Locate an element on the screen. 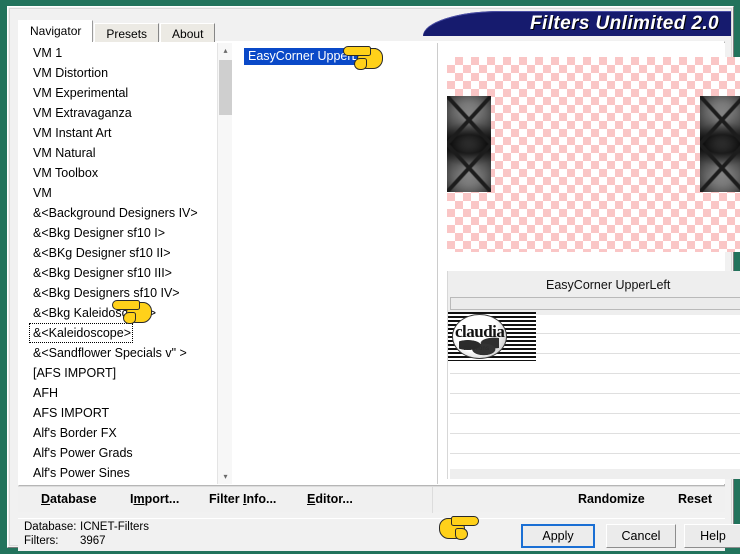 Image resolution: width=740 pixels, height=554 pixels. list-item: Alf's Power Toys is located at coordinates (121, 483).